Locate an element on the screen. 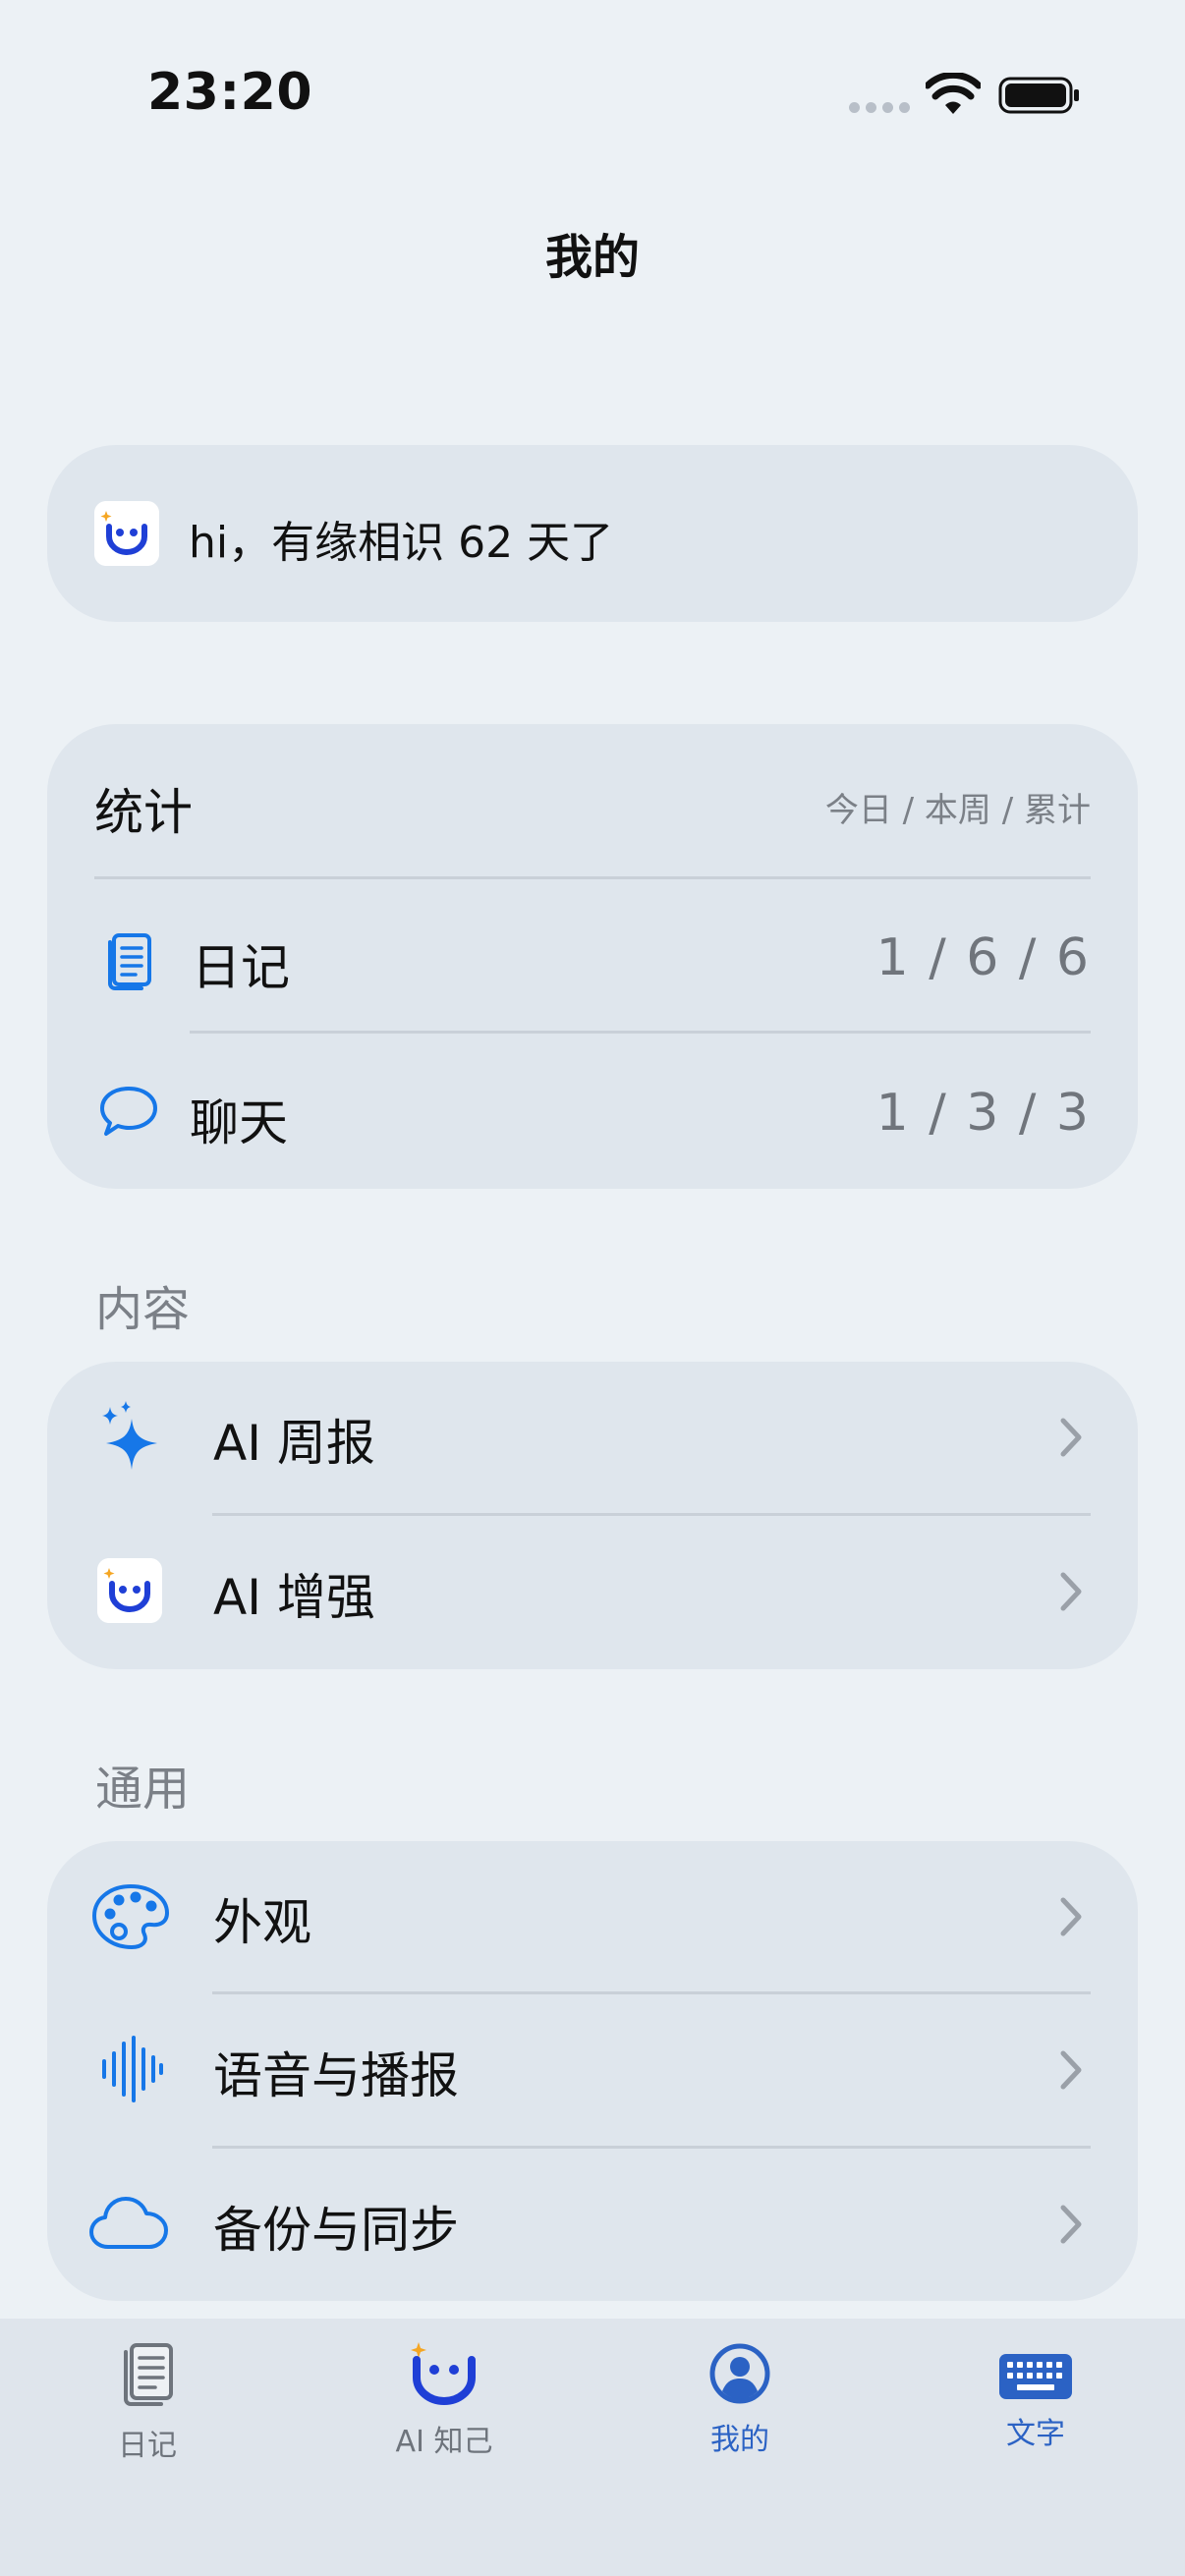 The height and width of the screenshot is (2576, 1185). menu-item-label: AI 周报 is located at coordinates (294, 1443).